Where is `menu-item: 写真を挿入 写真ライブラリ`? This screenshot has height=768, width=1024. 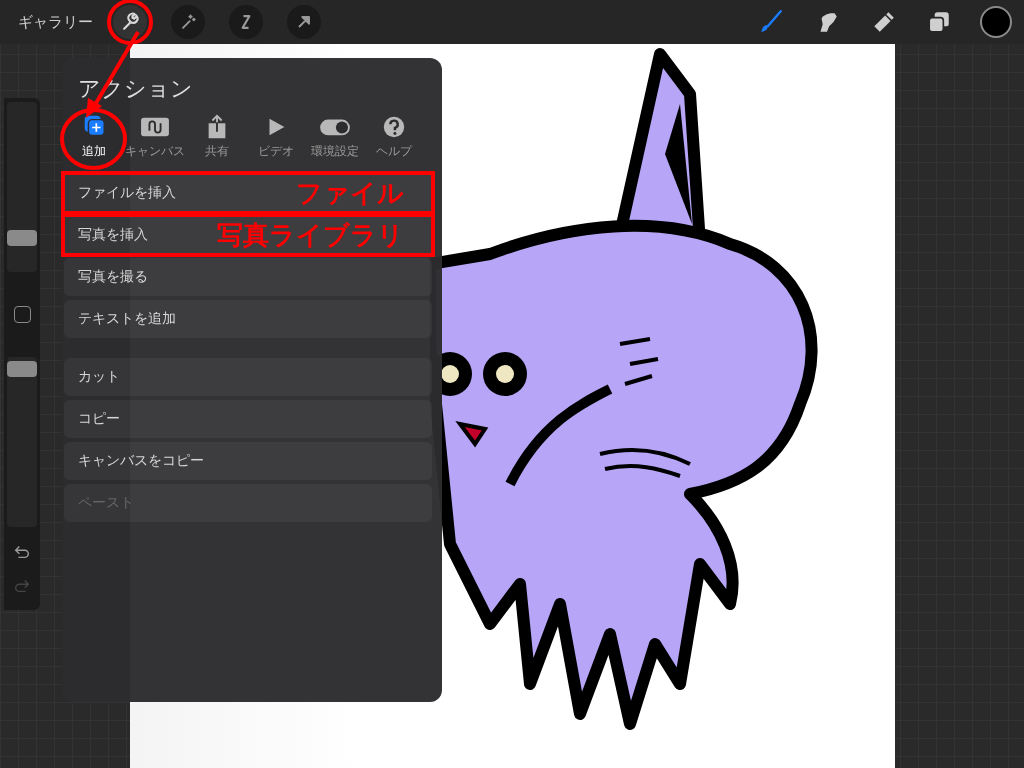
menu-item: 写真を挿入 写真ライブラリ is located at coordinates (248, 235).